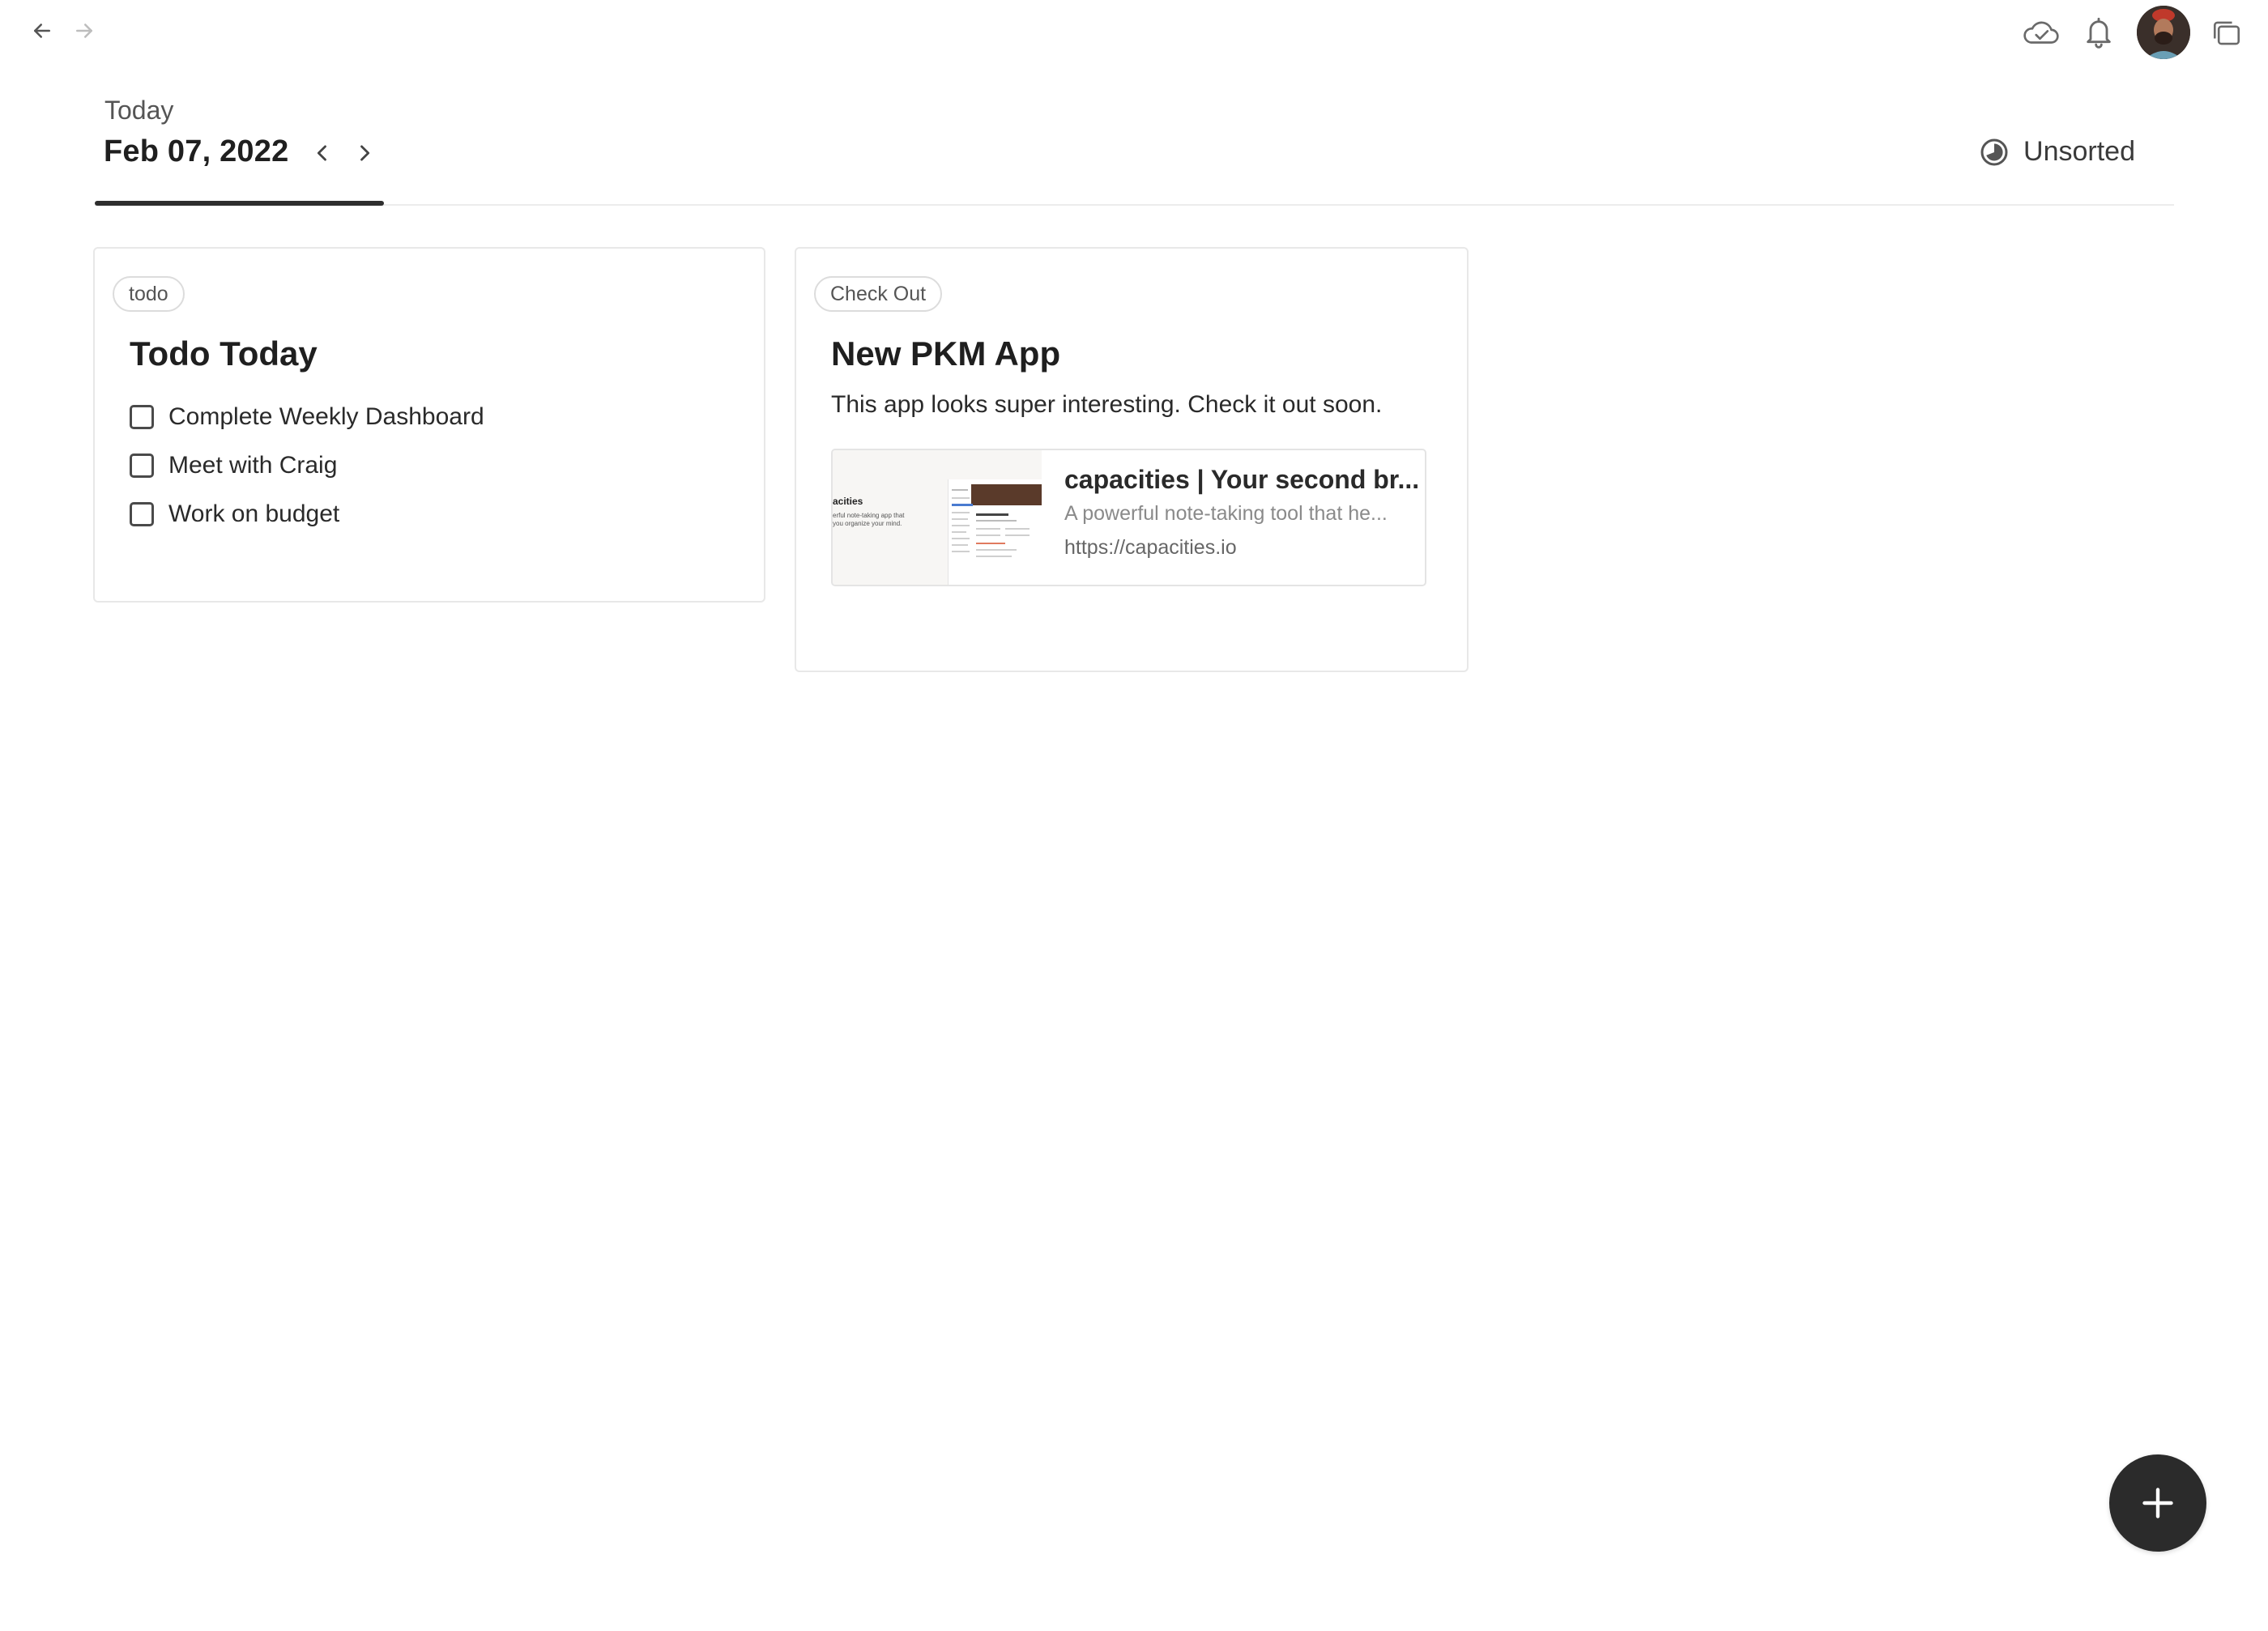 This screenshot has width=2268, height=1631. I want to click on arrow-left-icon, so click(42, 30).